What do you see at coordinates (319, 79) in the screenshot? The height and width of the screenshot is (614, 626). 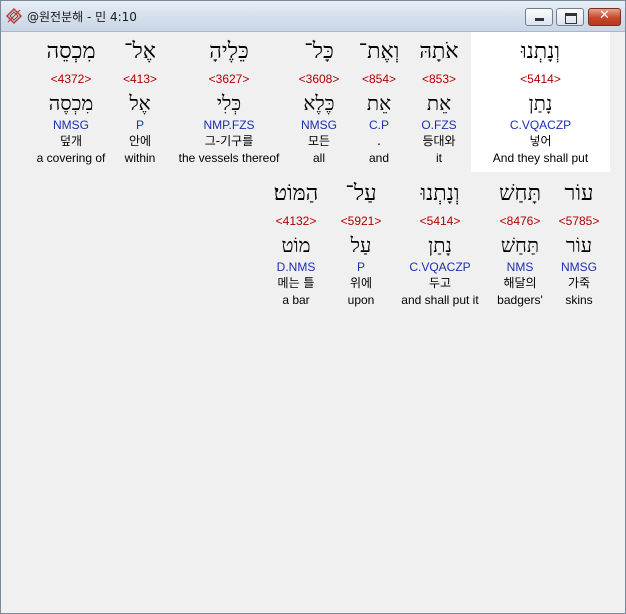 I see `strong-number: <3608>` at bounding box center [319, 79].